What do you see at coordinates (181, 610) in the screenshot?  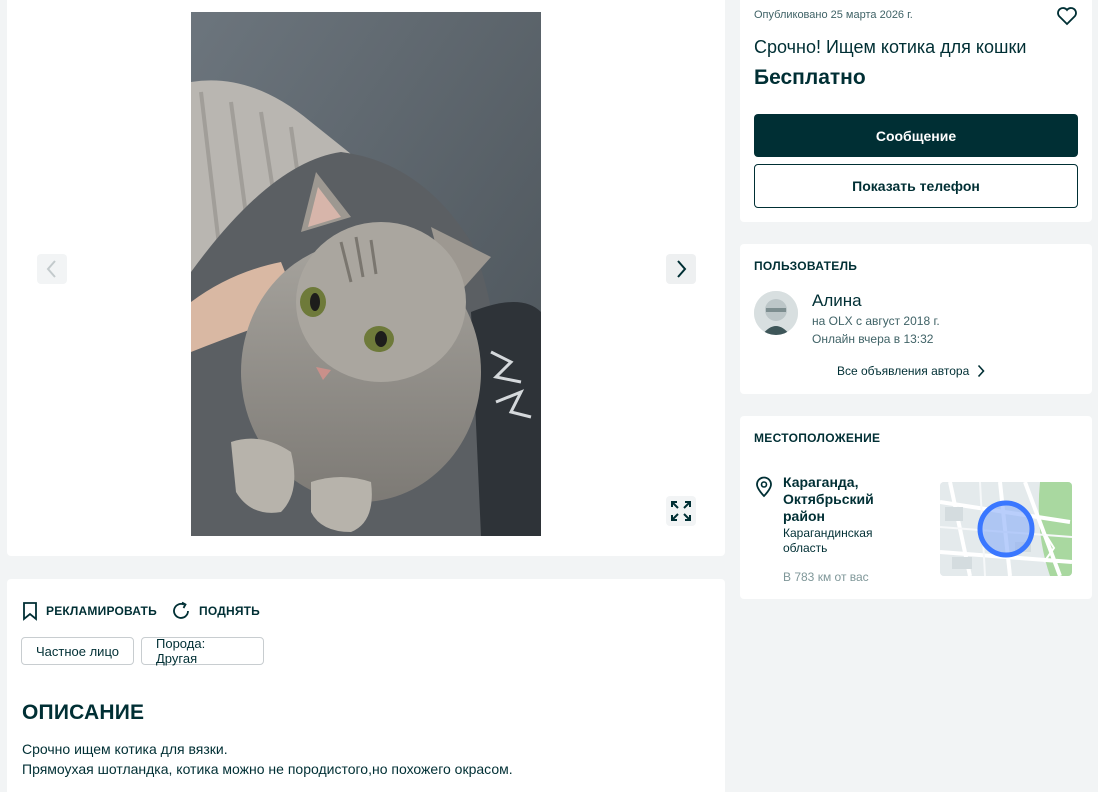 I see `refresh-icon` at bounding box center [181, 610].